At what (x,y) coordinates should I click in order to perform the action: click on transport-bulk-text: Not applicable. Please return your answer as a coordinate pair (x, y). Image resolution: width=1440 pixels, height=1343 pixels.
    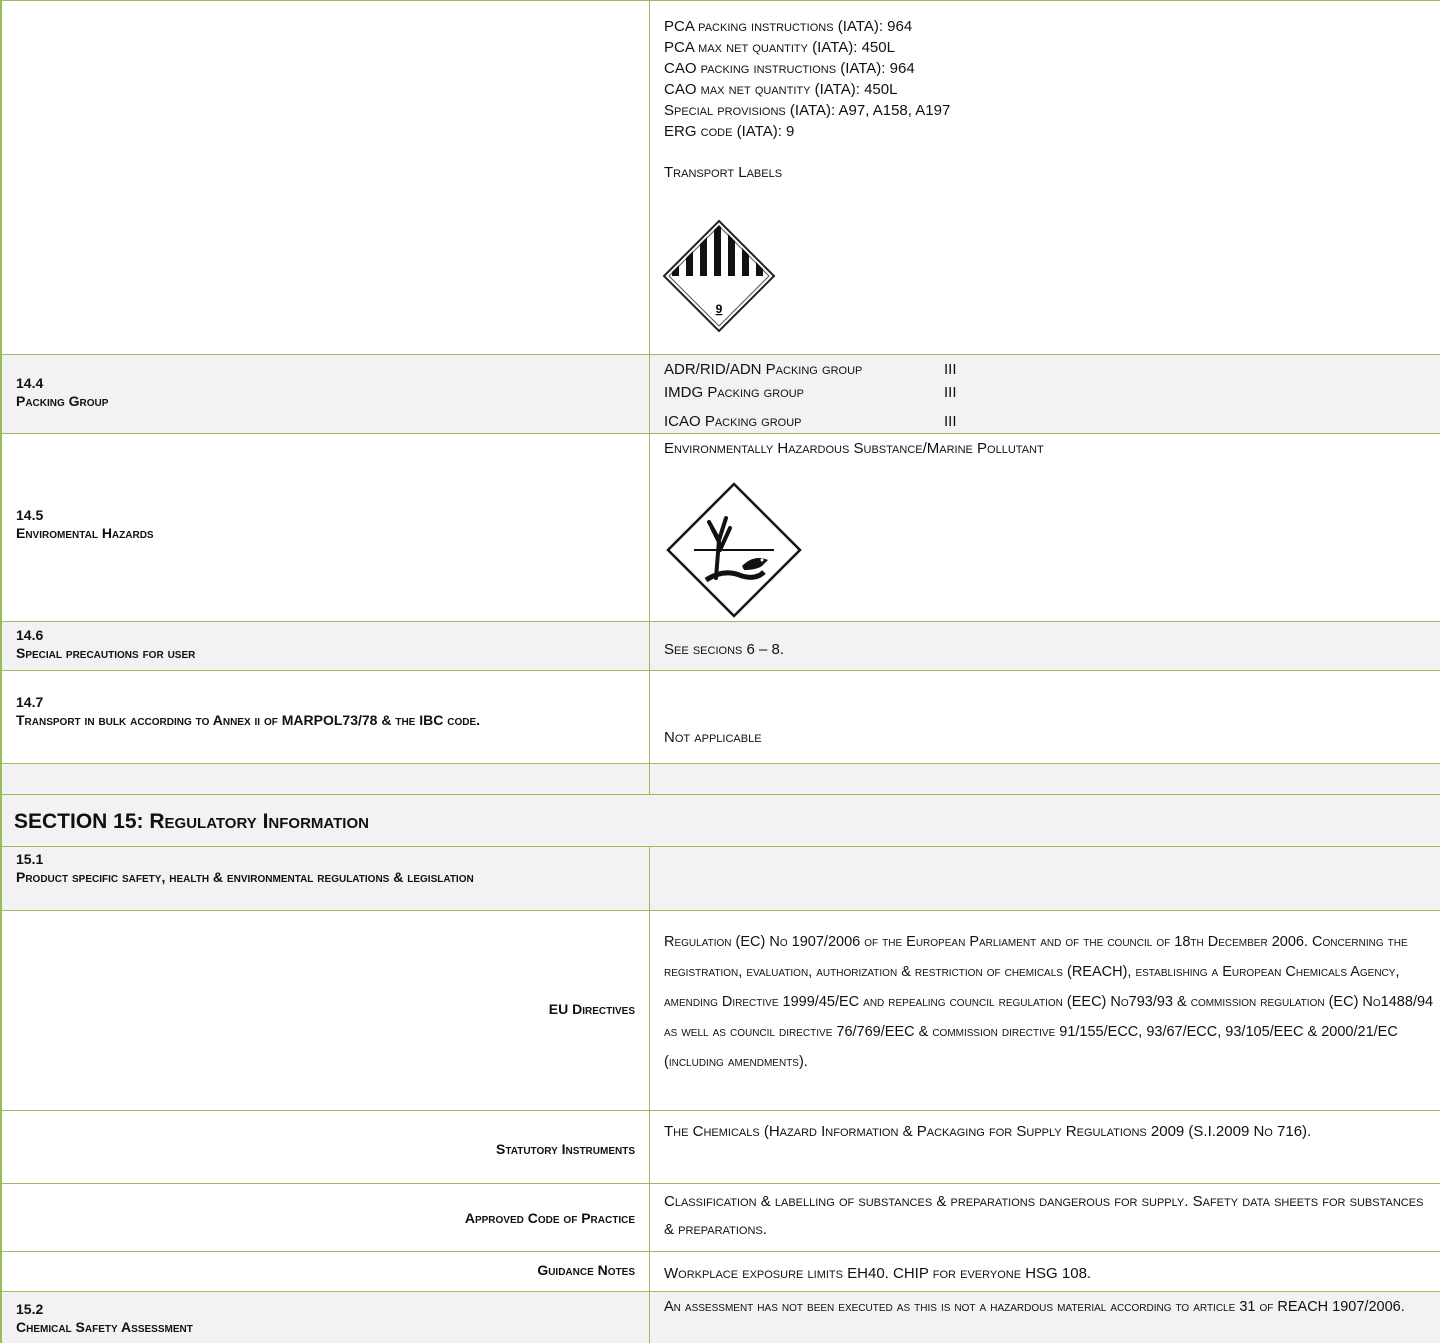
    Looking at the image, I should click on (713, 737).